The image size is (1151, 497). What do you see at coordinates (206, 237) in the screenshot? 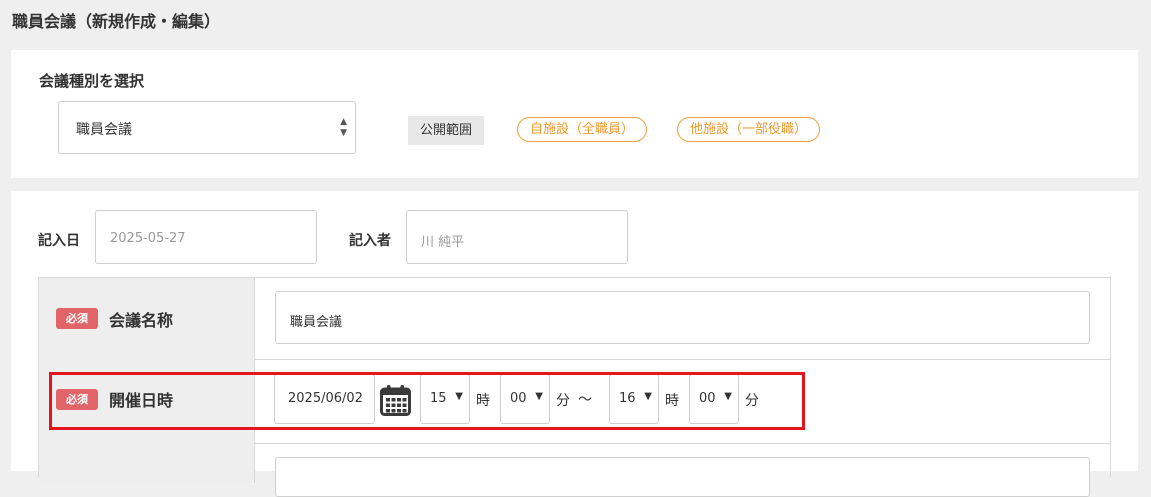
I see `entry-date-field: 2025-05-27` at bounding box center [206, 237].